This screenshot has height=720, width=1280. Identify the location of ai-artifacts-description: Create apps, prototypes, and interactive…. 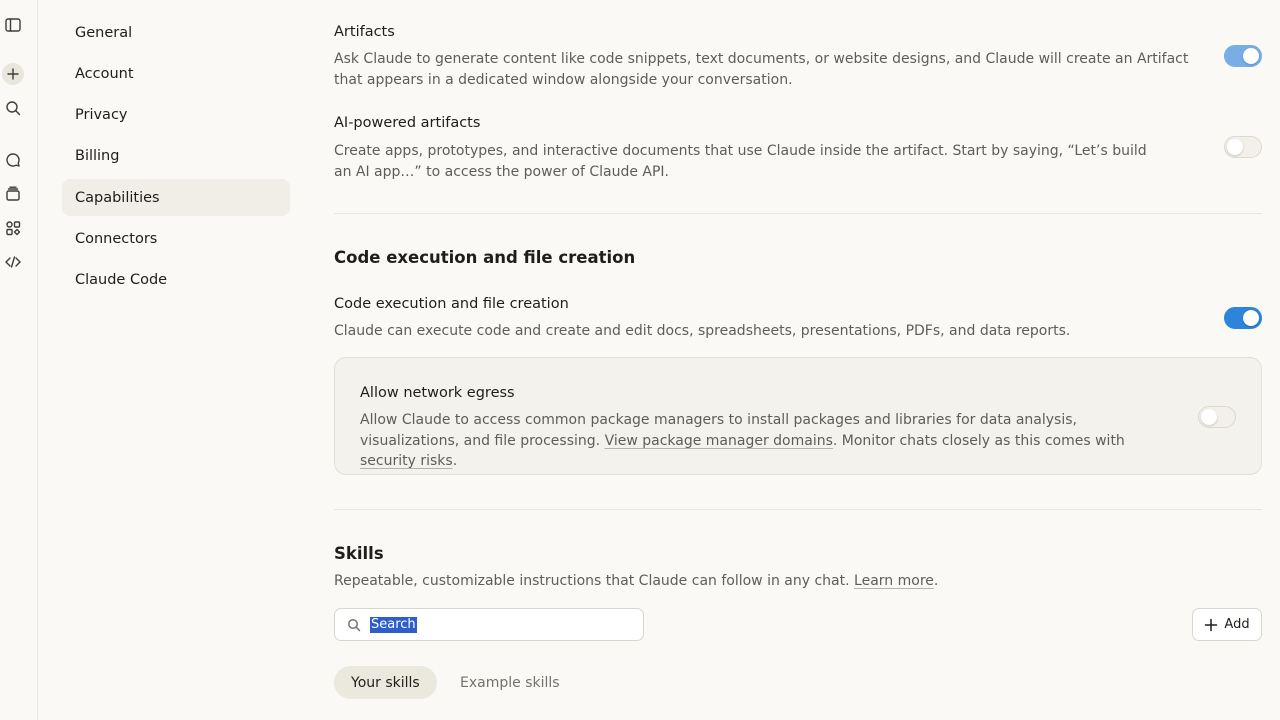
(740, 161).